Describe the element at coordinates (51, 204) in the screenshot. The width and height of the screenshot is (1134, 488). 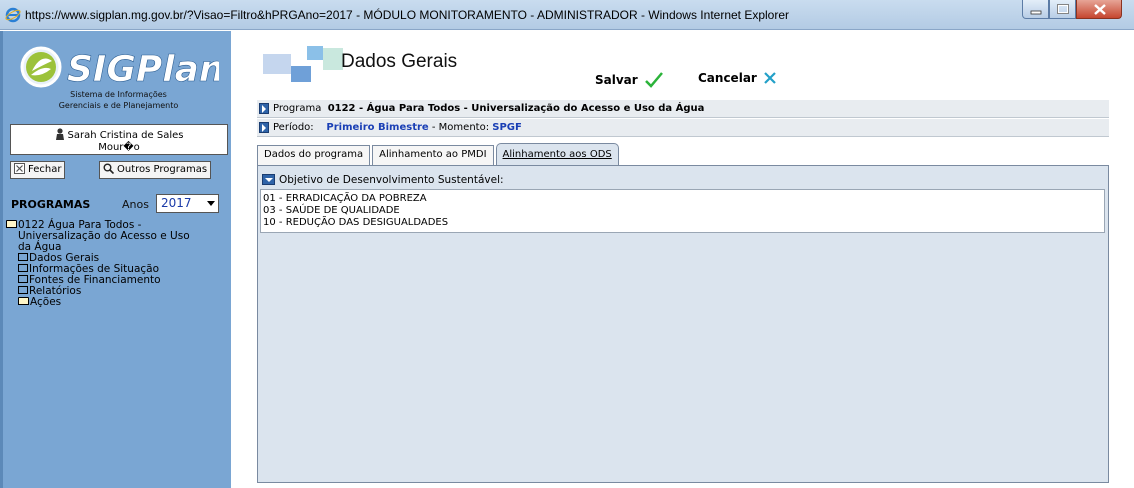
I see `programs-heading: PROGRAMAS` at that location.